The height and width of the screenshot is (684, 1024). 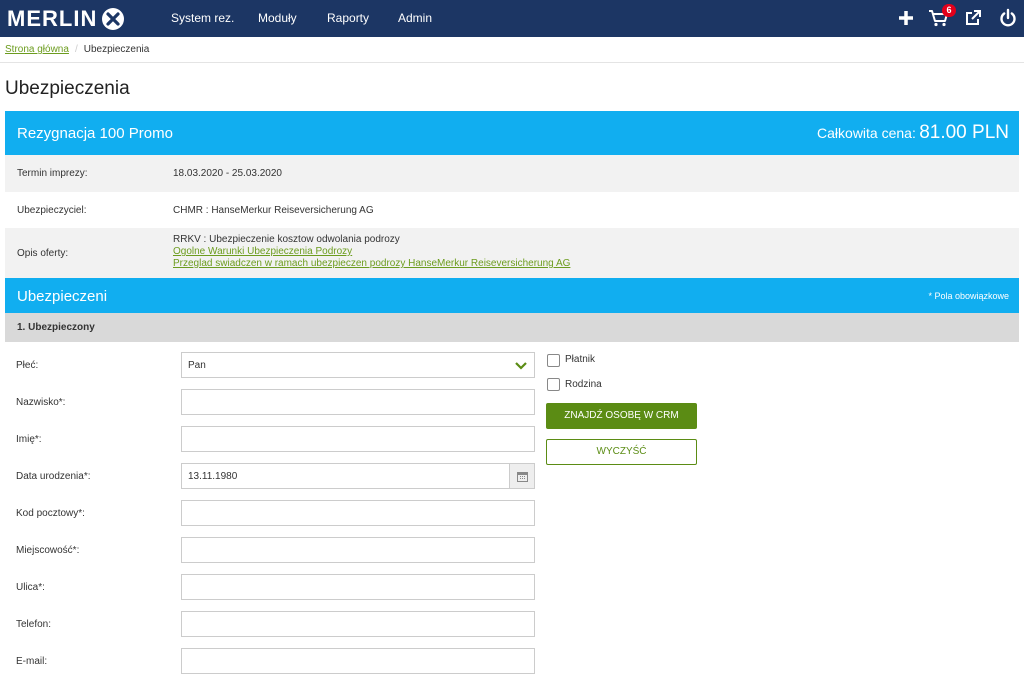 What do you see at coordinates (906, 18) in the screenshot?
I see `plus-icon` at bounding box center [906, 18].